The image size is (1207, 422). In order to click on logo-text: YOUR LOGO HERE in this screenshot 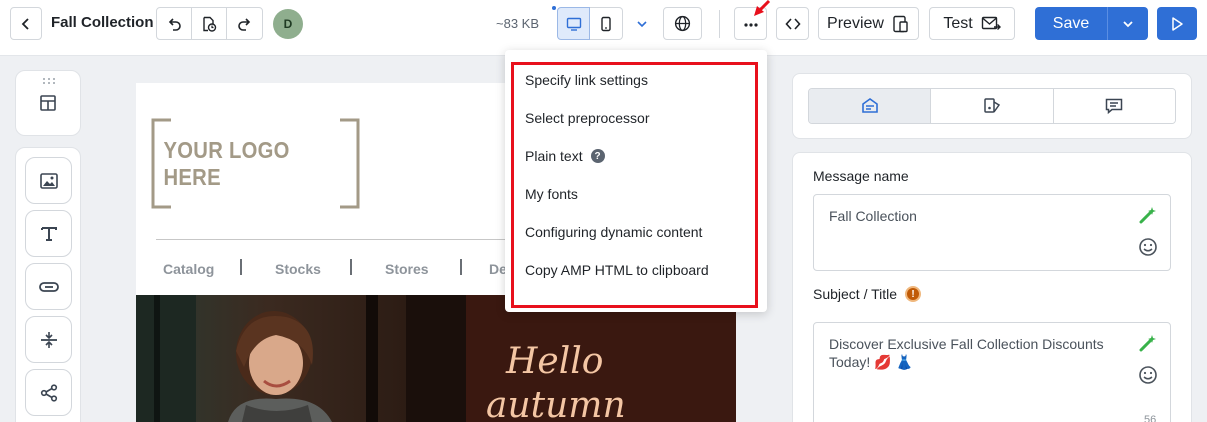, I will do `click(226, 163)`.